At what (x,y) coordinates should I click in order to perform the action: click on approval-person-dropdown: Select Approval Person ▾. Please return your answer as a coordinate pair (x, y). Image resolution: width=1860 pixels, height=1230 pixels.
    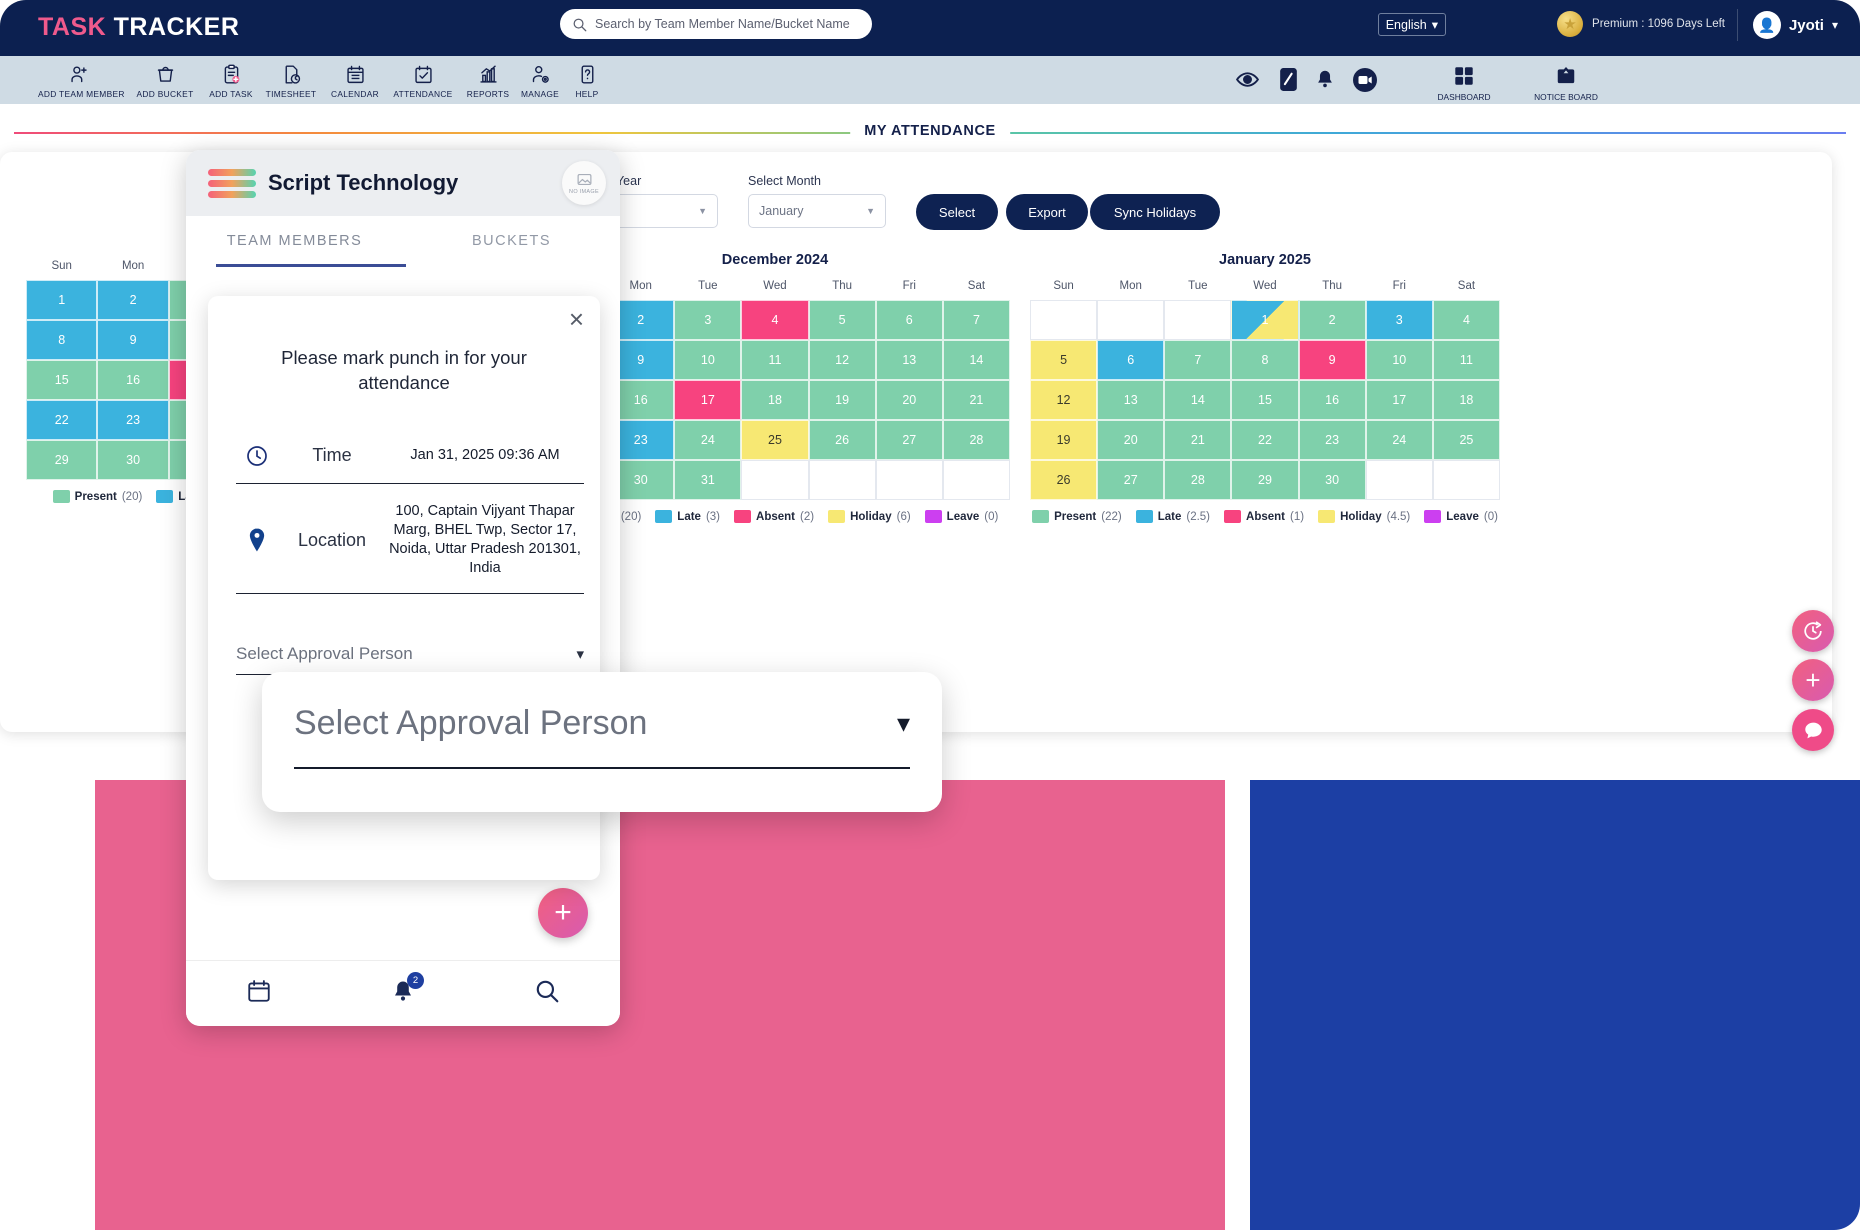
    Looking at the image, I should click on (410, 659).